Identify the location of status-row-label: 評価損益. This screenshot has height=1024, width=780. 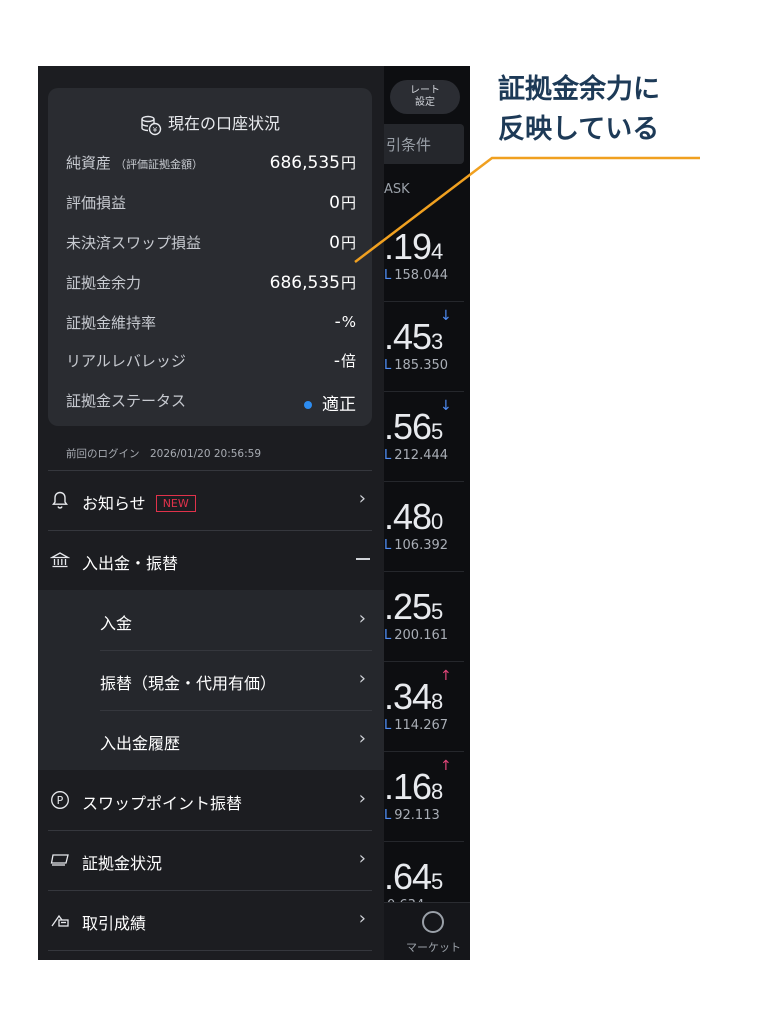
(96, 203).